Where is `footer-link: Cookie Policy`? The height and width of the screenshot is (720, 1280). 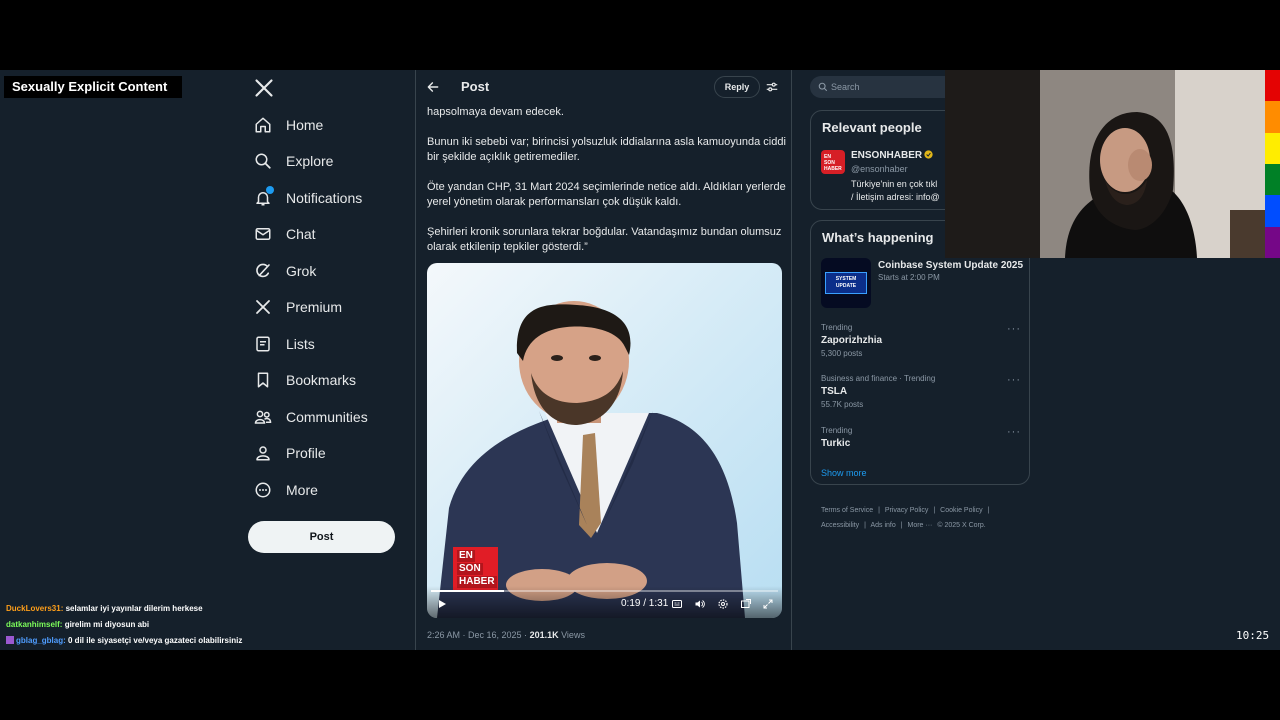
footer-link: Cookie Policy is located at coordinates (961, 510).